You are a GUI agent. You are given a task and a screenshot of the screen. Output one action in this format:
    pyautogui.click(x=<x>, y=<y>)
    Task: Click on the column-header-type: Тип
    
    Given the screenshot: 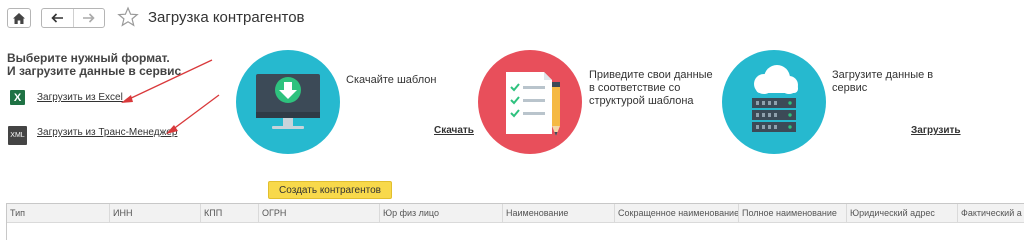 What is the action you would take?
    pyautogui.click(x=58, y=213)
    